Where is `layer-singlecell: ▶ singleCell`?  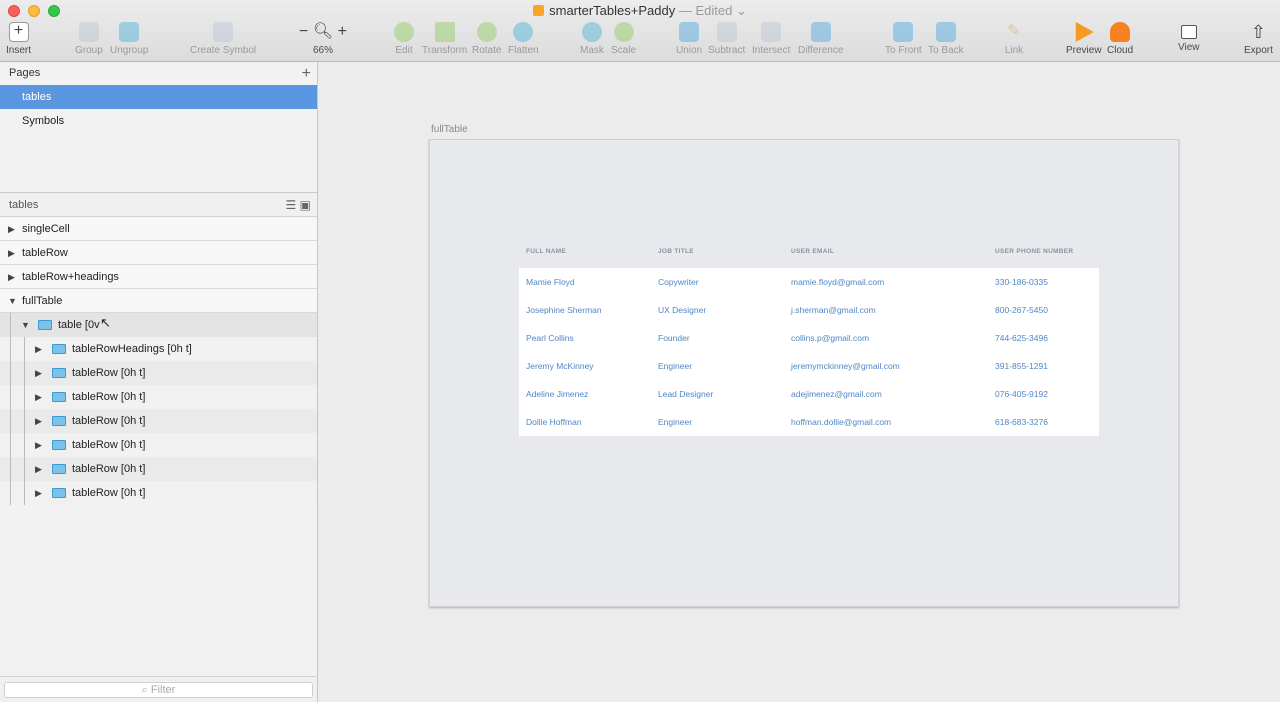 layer-singlecell: ▶ singleCell is located at coordinates (158, 229).